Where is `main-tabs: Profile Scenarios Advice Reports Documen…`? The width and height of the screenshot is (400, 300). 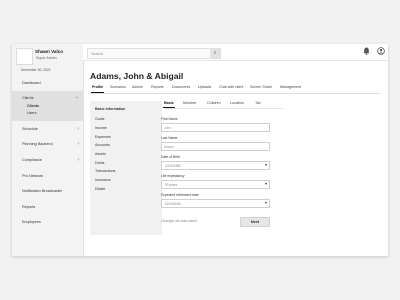
main-tabs: Profile Scenarios Advice Reports Documen… is located at coordinates (235, 89).